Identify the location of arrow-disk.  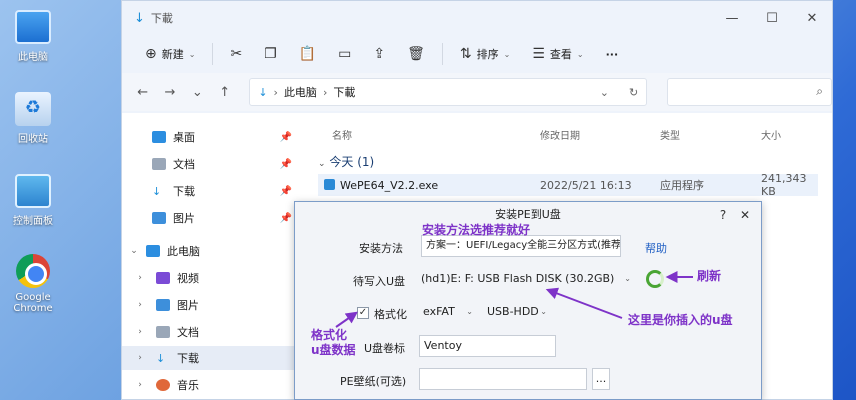
(584, 303).